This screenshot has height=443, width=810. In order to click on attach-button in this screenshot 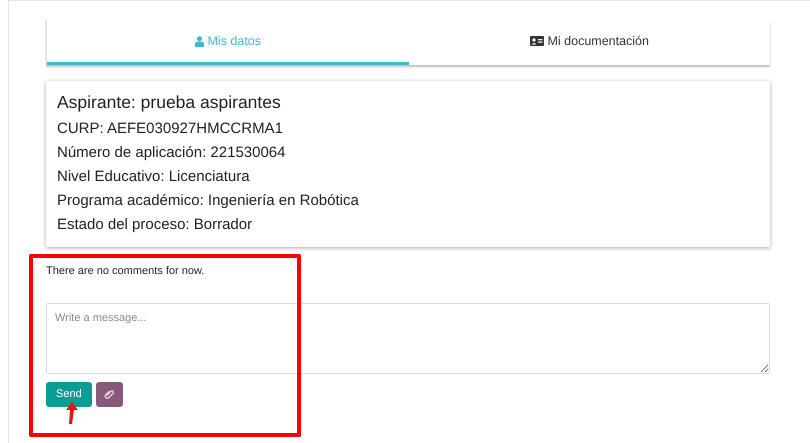, I will do `click(109, 394)`.